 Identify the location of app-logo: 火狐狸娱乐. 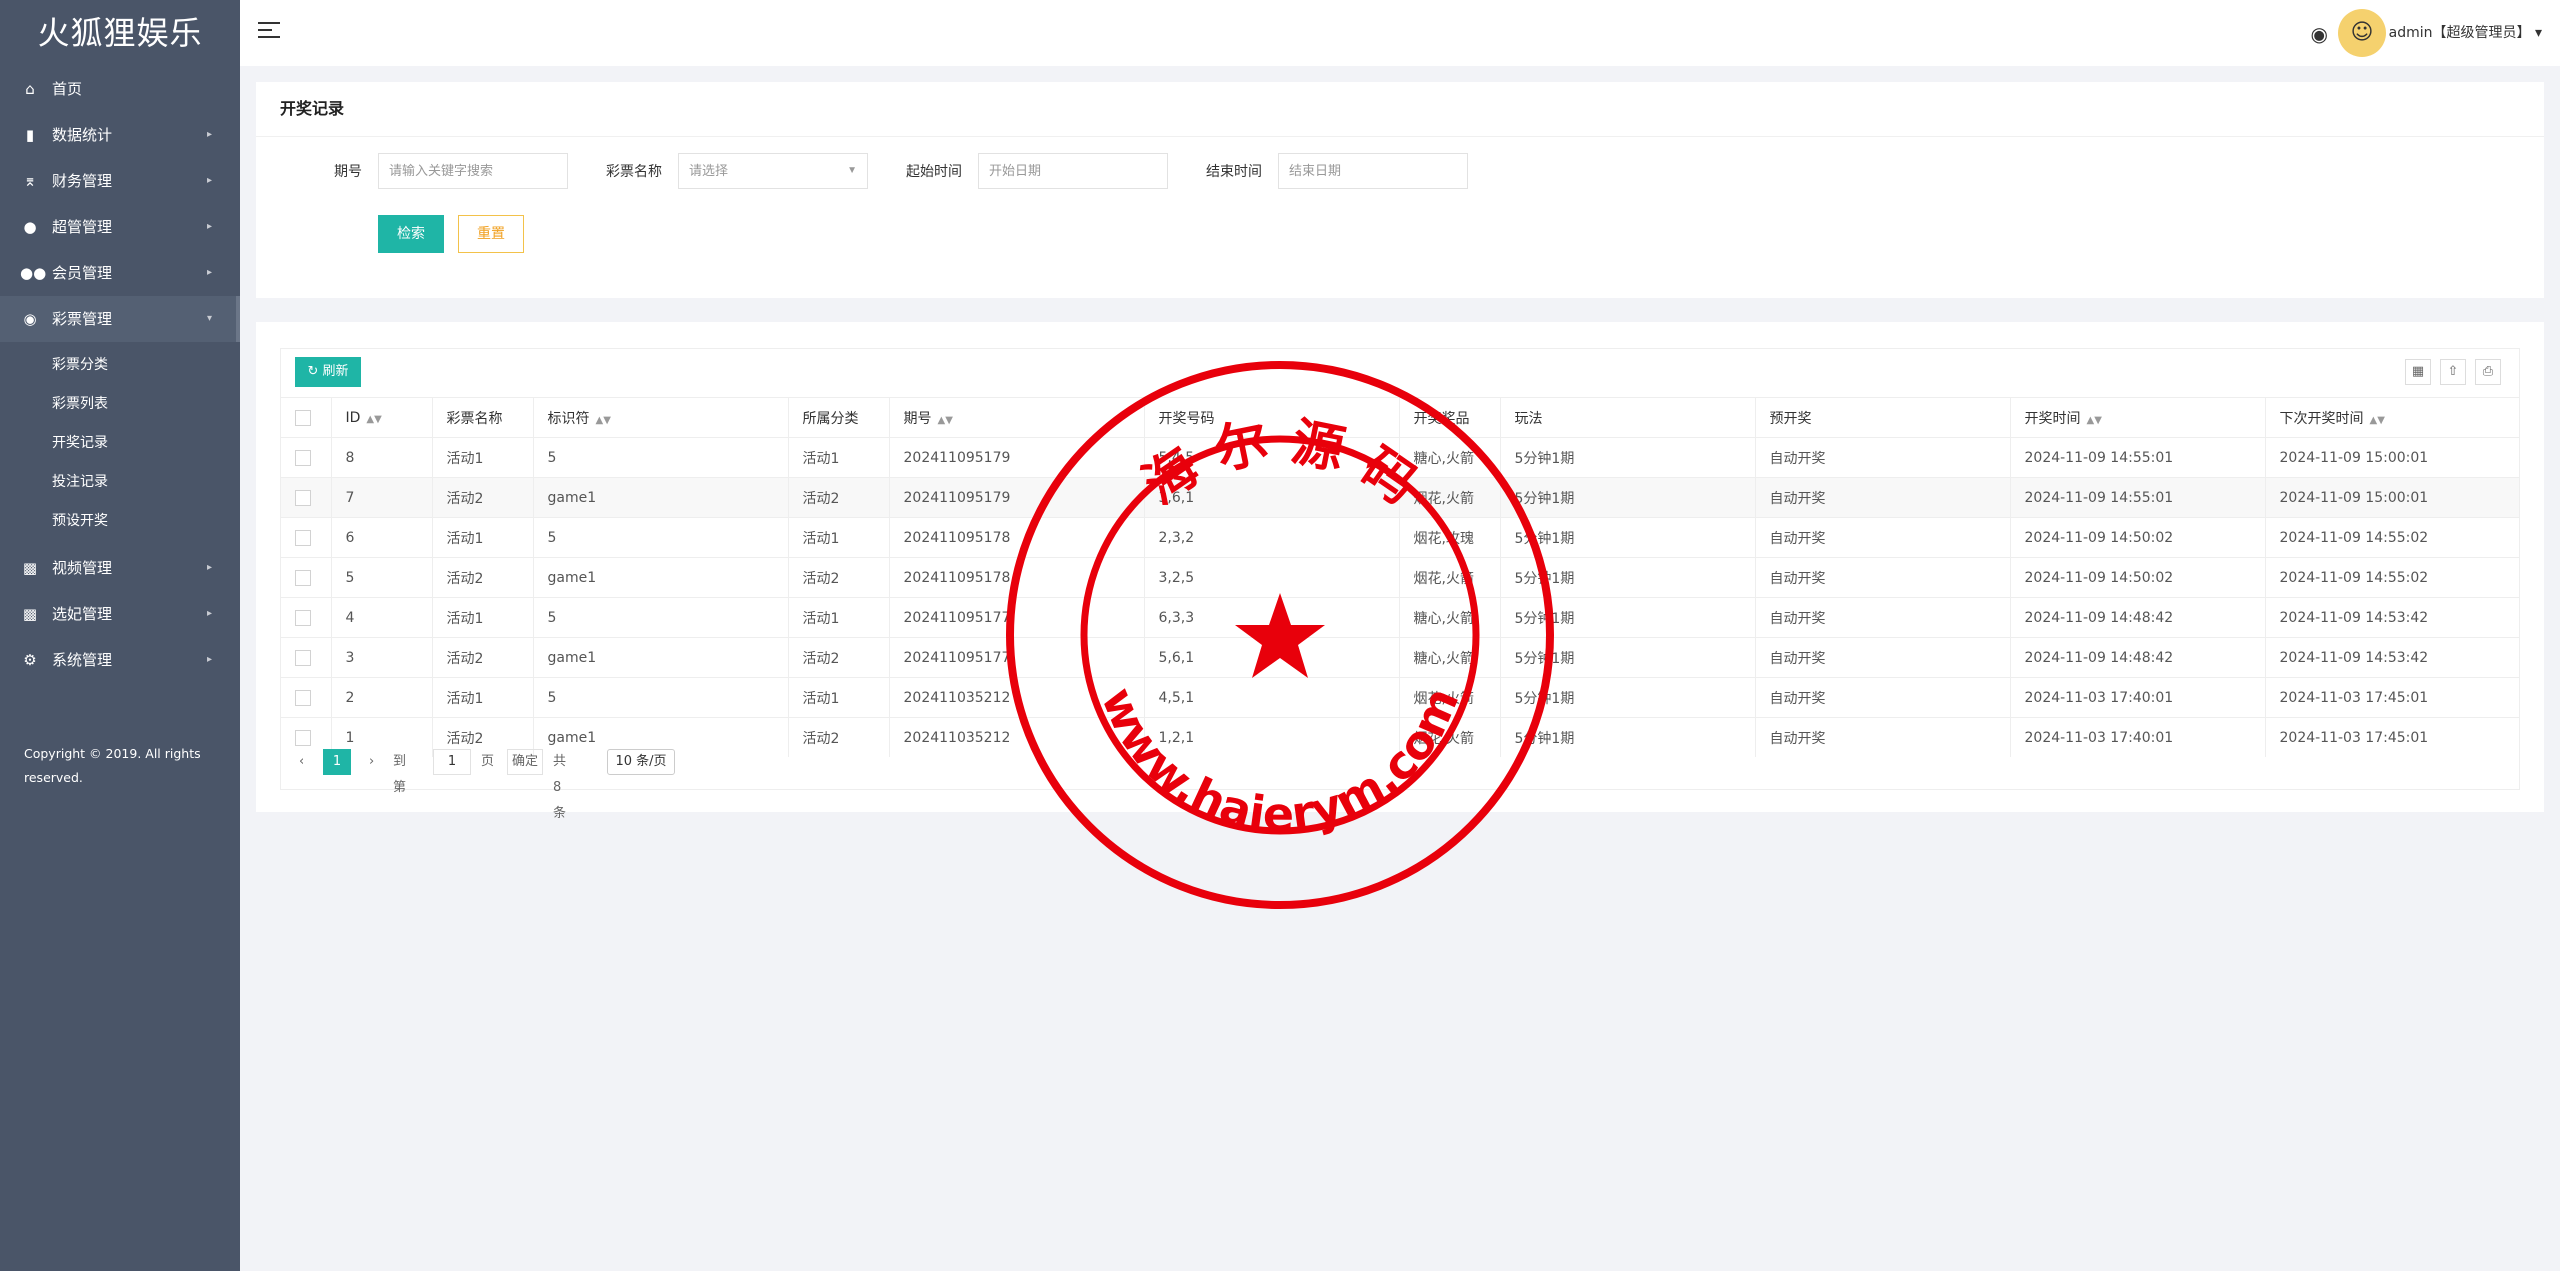
(120, 33).